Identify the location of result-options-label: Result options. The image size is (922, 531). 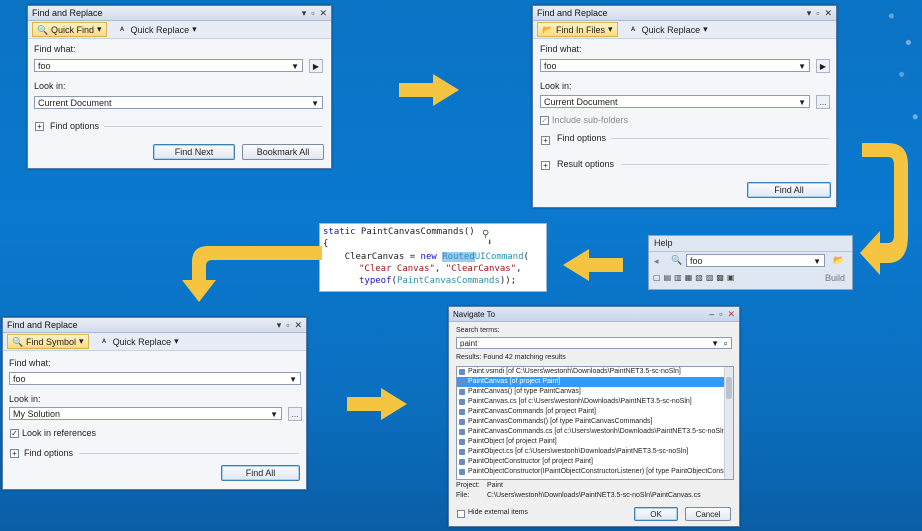
(585, 164).